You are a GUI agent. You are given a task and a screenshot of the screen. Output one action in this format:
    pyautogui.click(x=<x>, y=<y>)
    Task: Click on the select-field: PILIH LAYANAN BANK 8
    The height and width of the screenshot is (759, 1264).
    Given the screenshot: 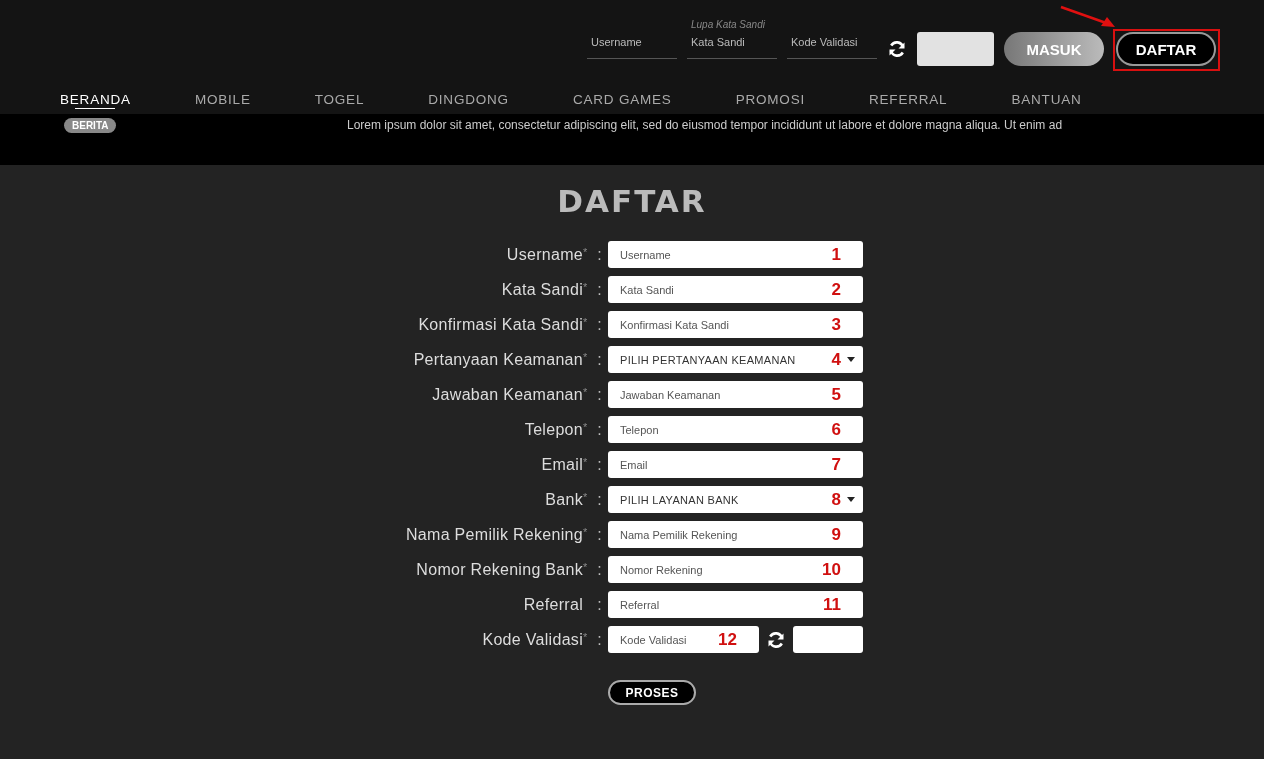 What is the action you would take?
    pyautogui.click(x=735, y=499)
    